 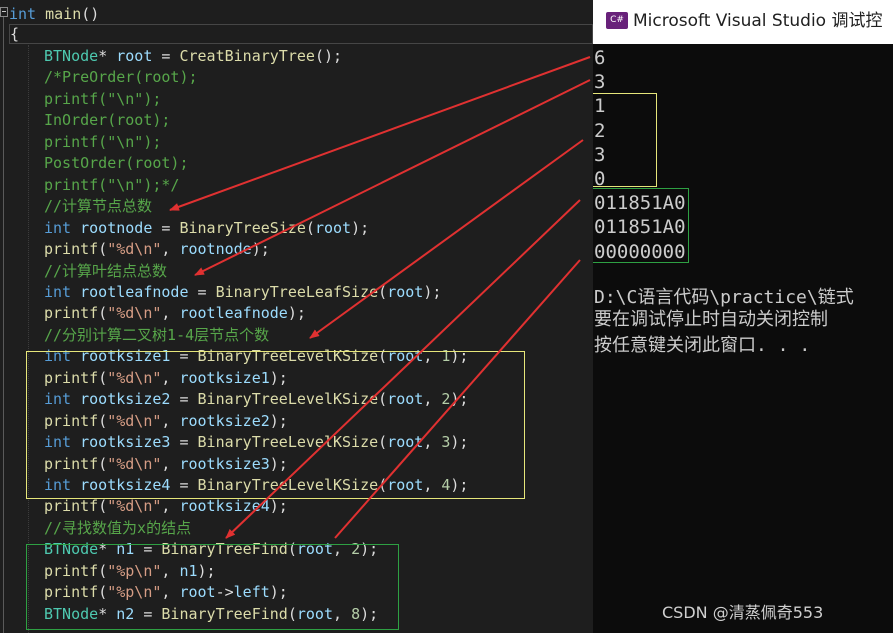 What do you see at coordinates (23, 14) in the screenshot?
I see `keyword-int: int` at bounding box center [23, 14].